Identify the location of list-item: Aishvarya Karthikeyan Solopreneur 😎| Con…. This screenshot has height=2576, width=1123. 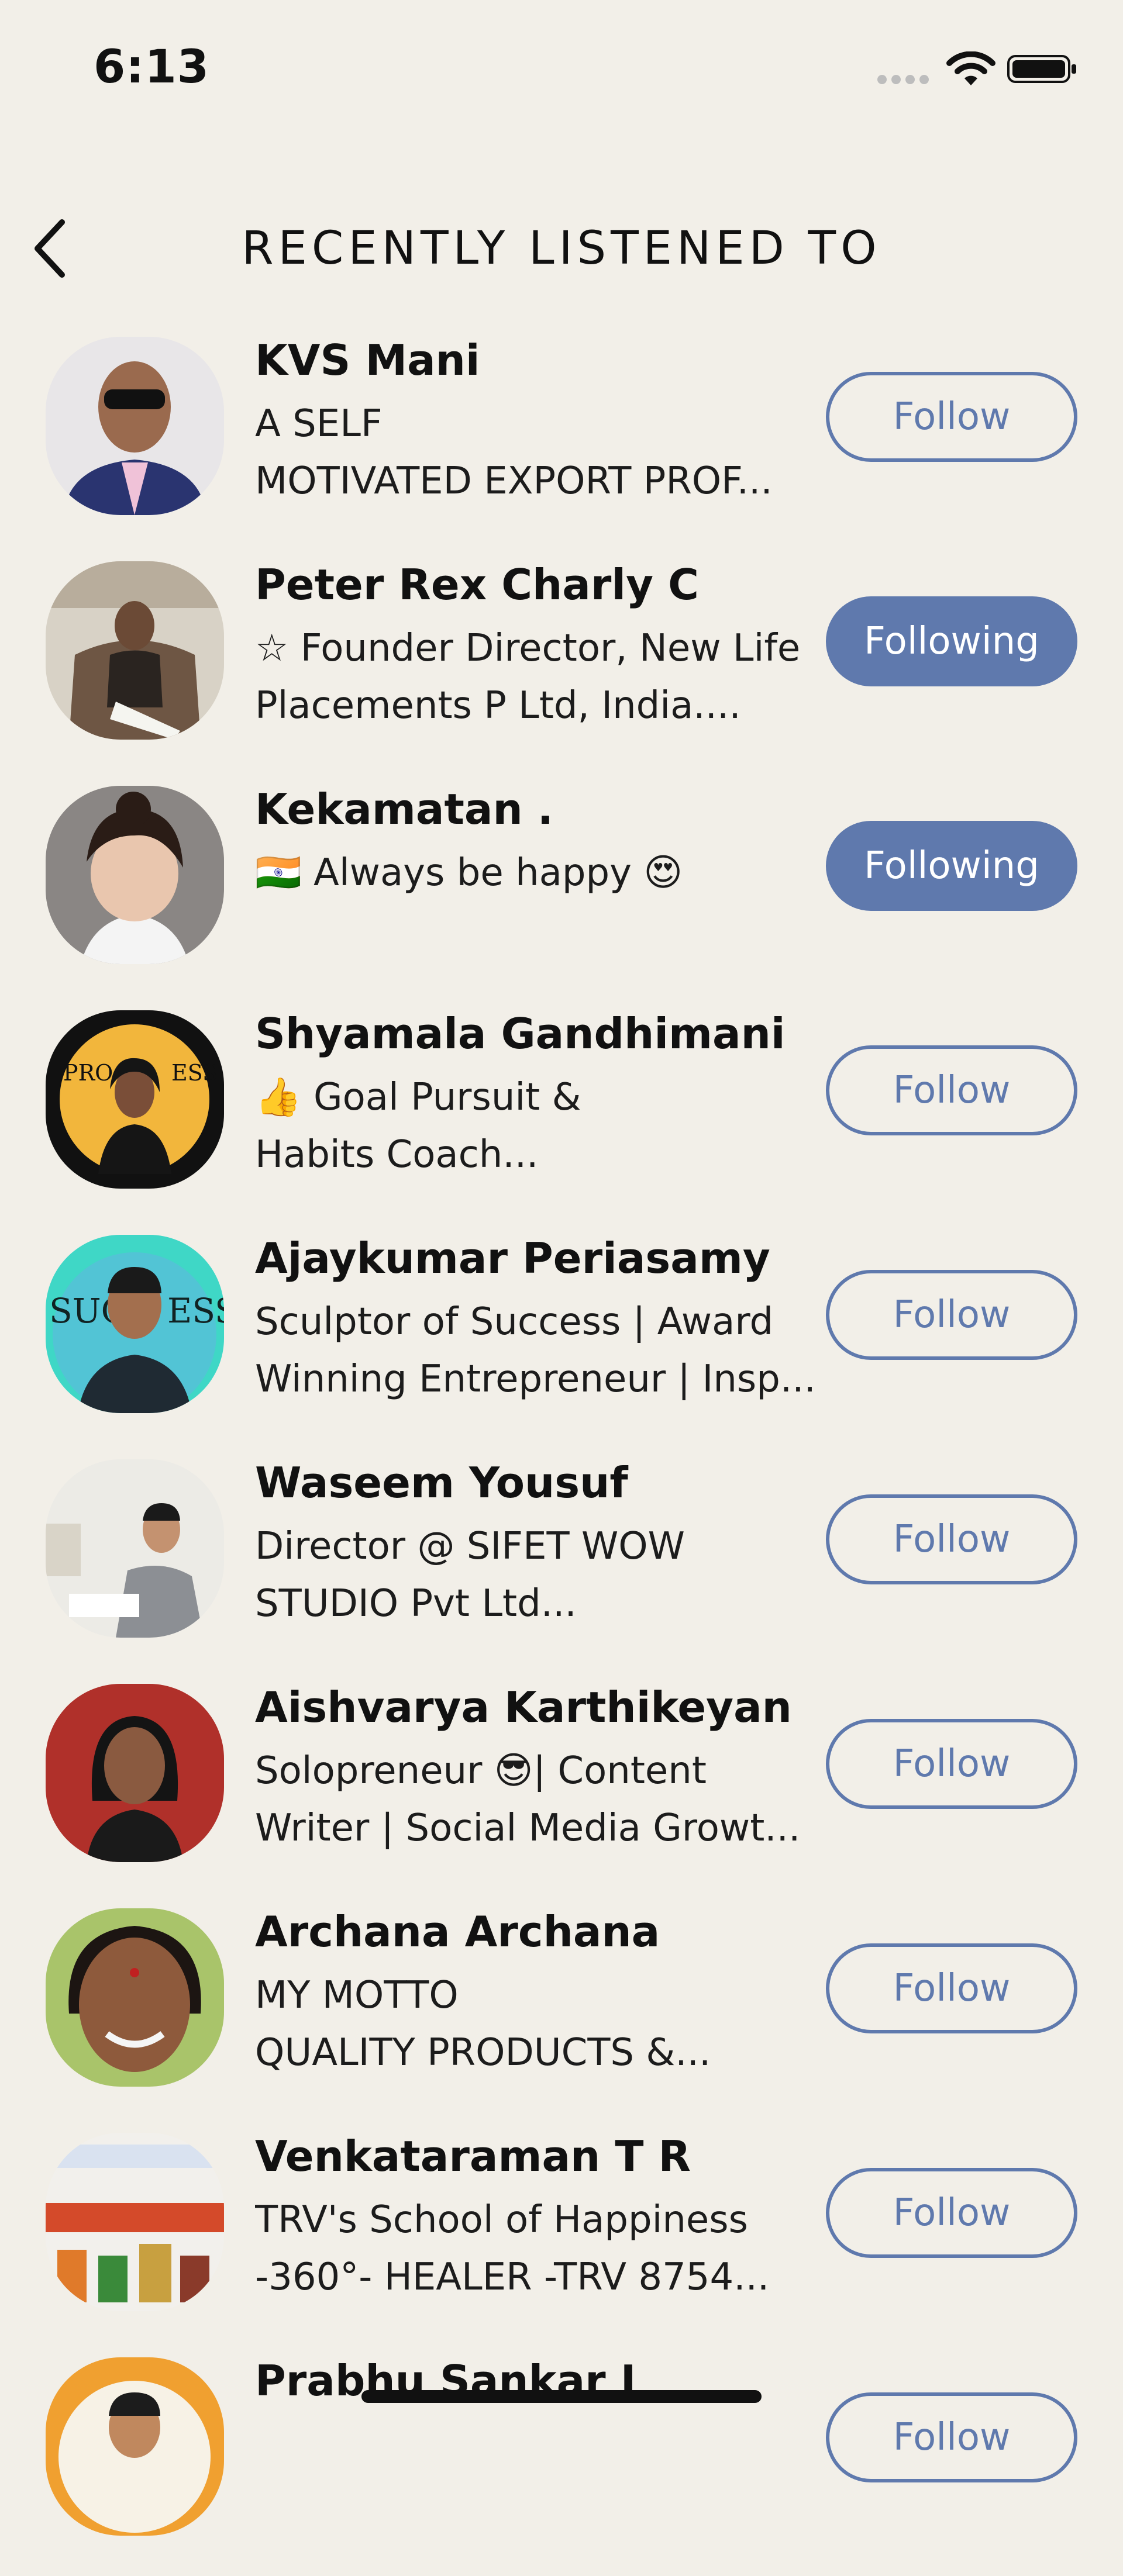
(561, 1790).